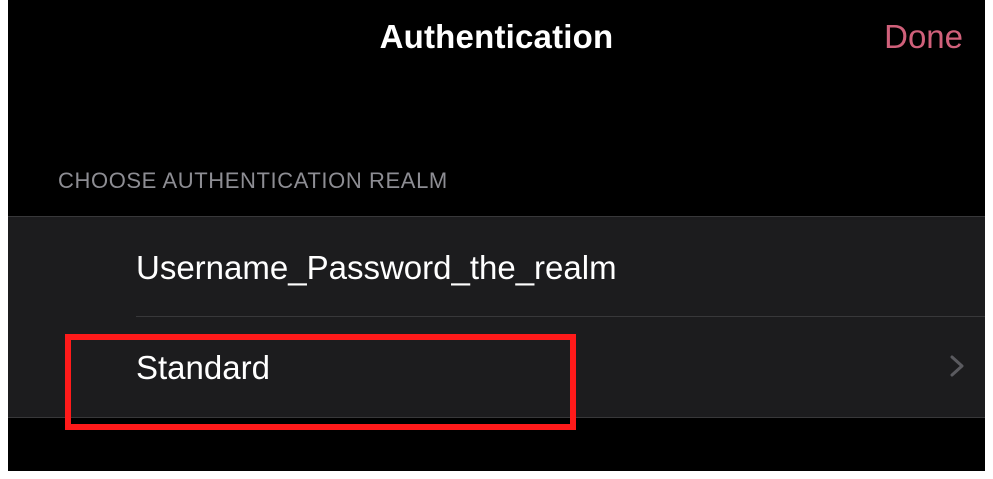 This screenshot has width=993, height=479. What do you see at coordinates (496, 36) in the screenshot?
I see `page-title: Authentication` at bounding box center [496, 36].